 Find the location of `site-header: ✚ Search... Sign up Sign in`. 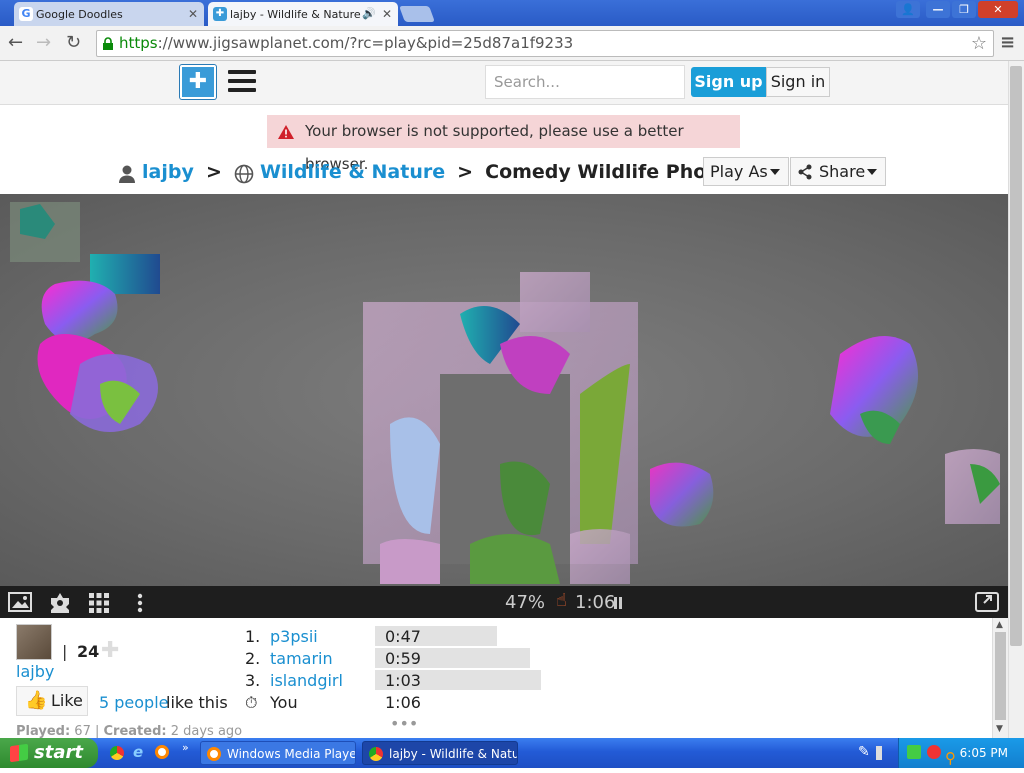

site-header: ✚ Search... Sign up Sign in is located at coordinates (504, 83).